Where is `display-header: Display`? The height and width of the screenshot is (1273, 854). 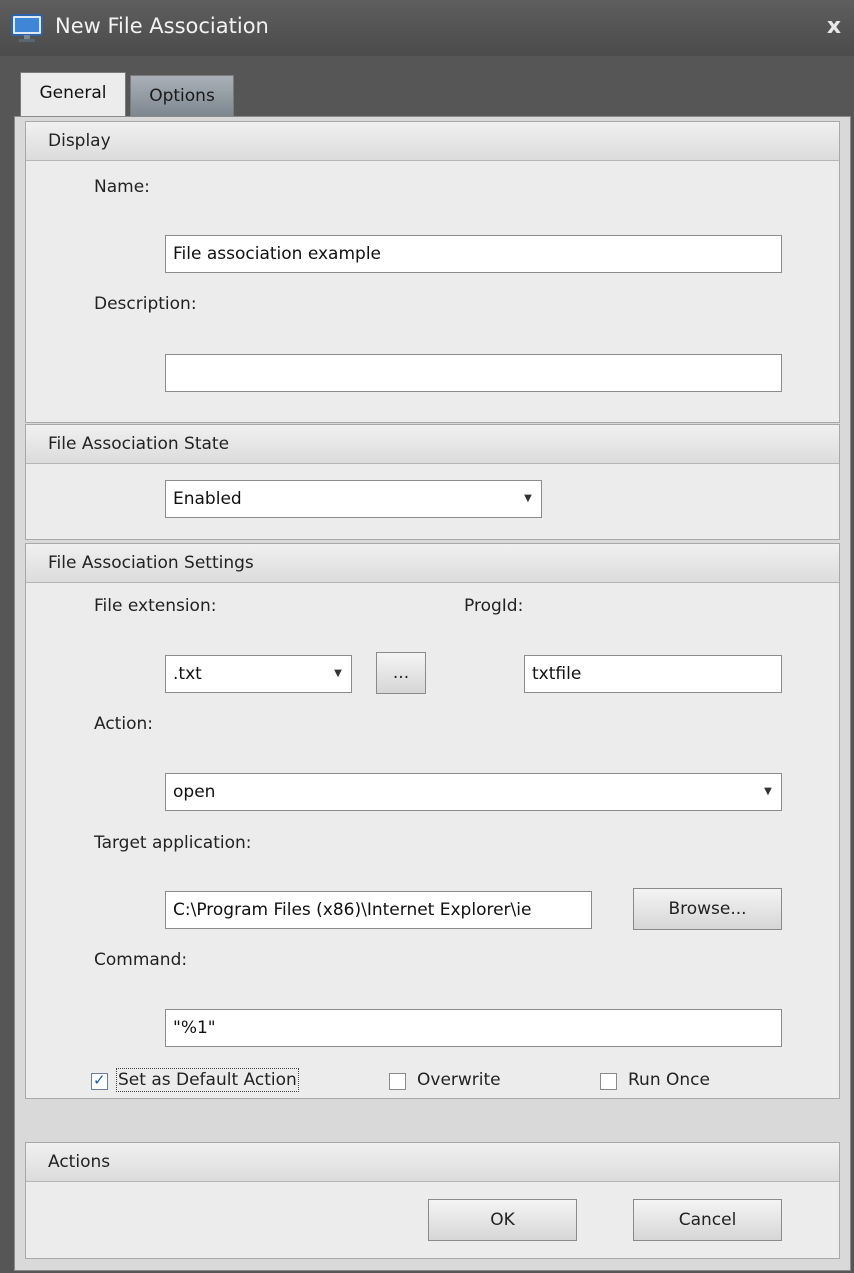
display-header: Display is located at coordinates (432, 141).